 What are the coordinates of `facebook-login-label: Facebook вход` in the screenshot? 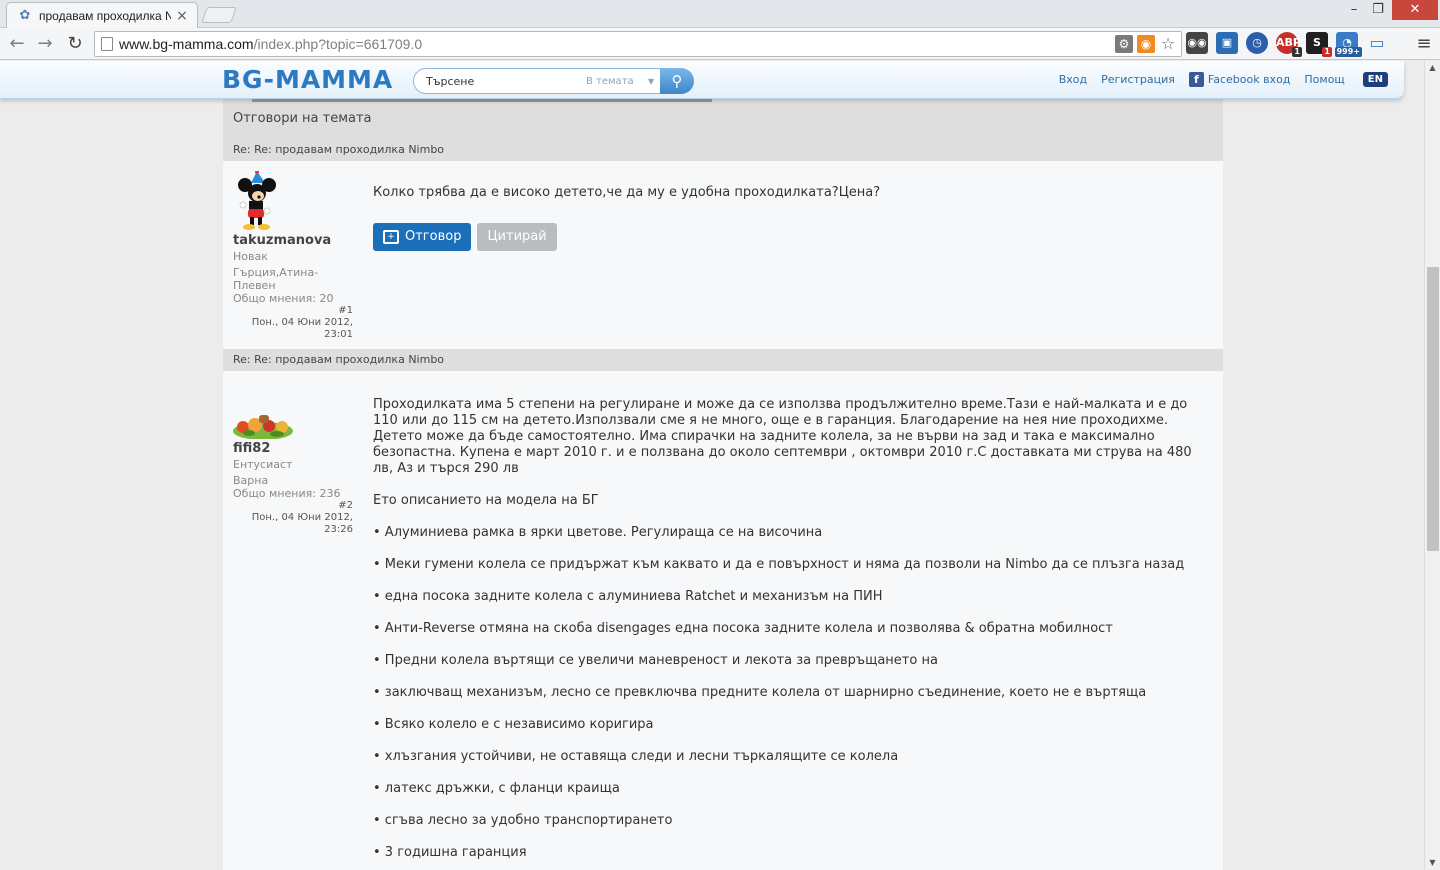 It's located at (1249, 79).